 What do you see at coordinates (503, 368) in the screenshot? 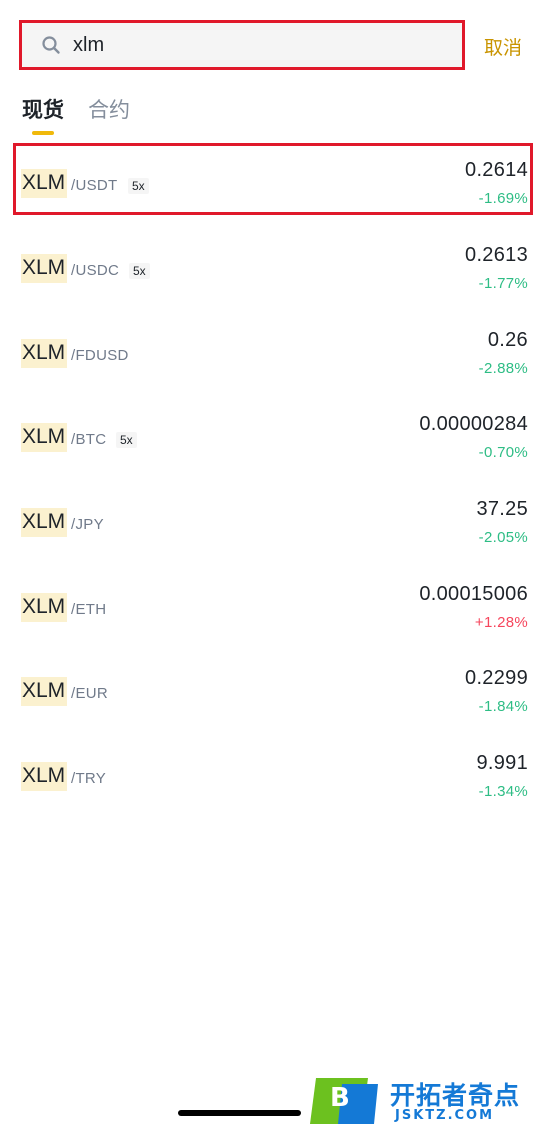
I see `price-change: -2.88%` at bounding box center [503, 368].